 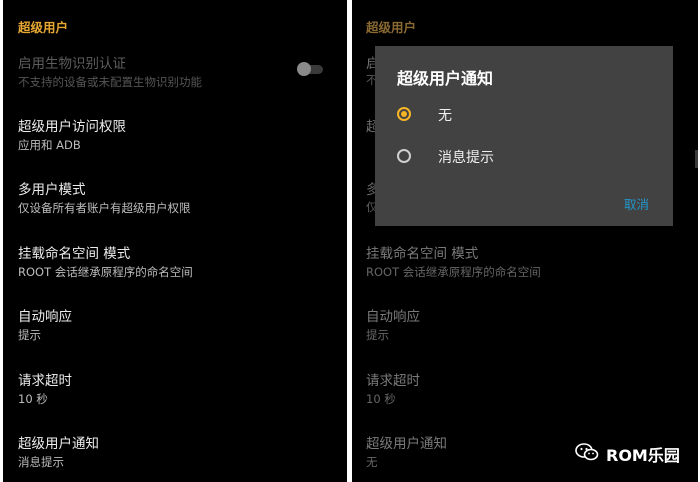 What do you see at coordinates (517, 158) in the screenshot?
I see `option-toast: 消息提示` at bounding box center [517, 158].